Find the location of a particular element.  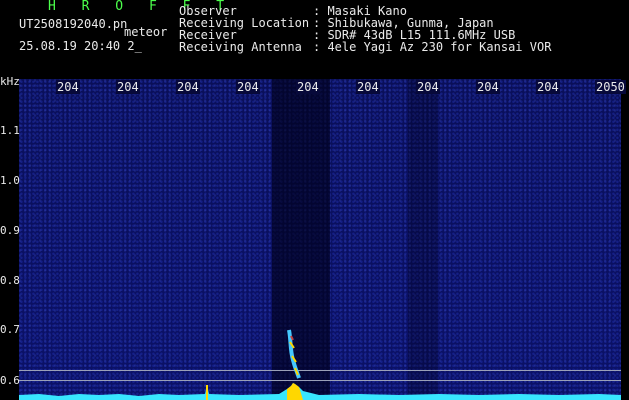

power-spectrum is located at coordinates (320, 391).